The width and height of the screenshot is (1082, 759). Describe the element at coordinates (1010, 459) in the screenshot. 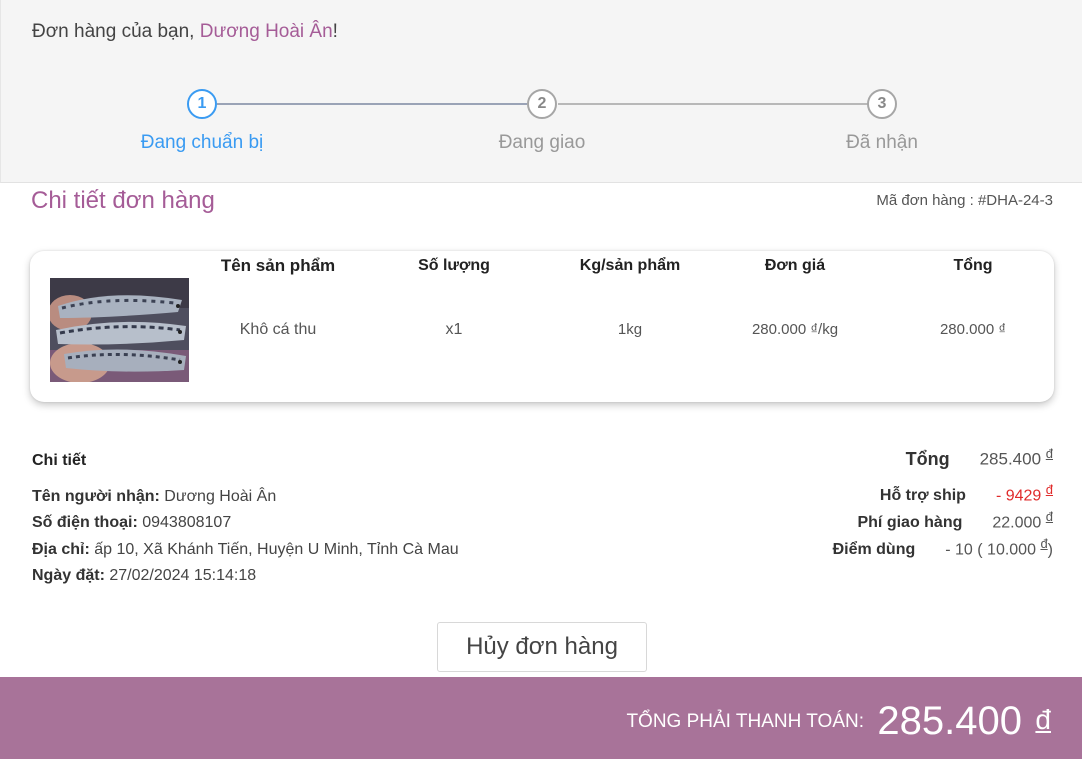

I see `summary-total-amount: 285.400` at that location.